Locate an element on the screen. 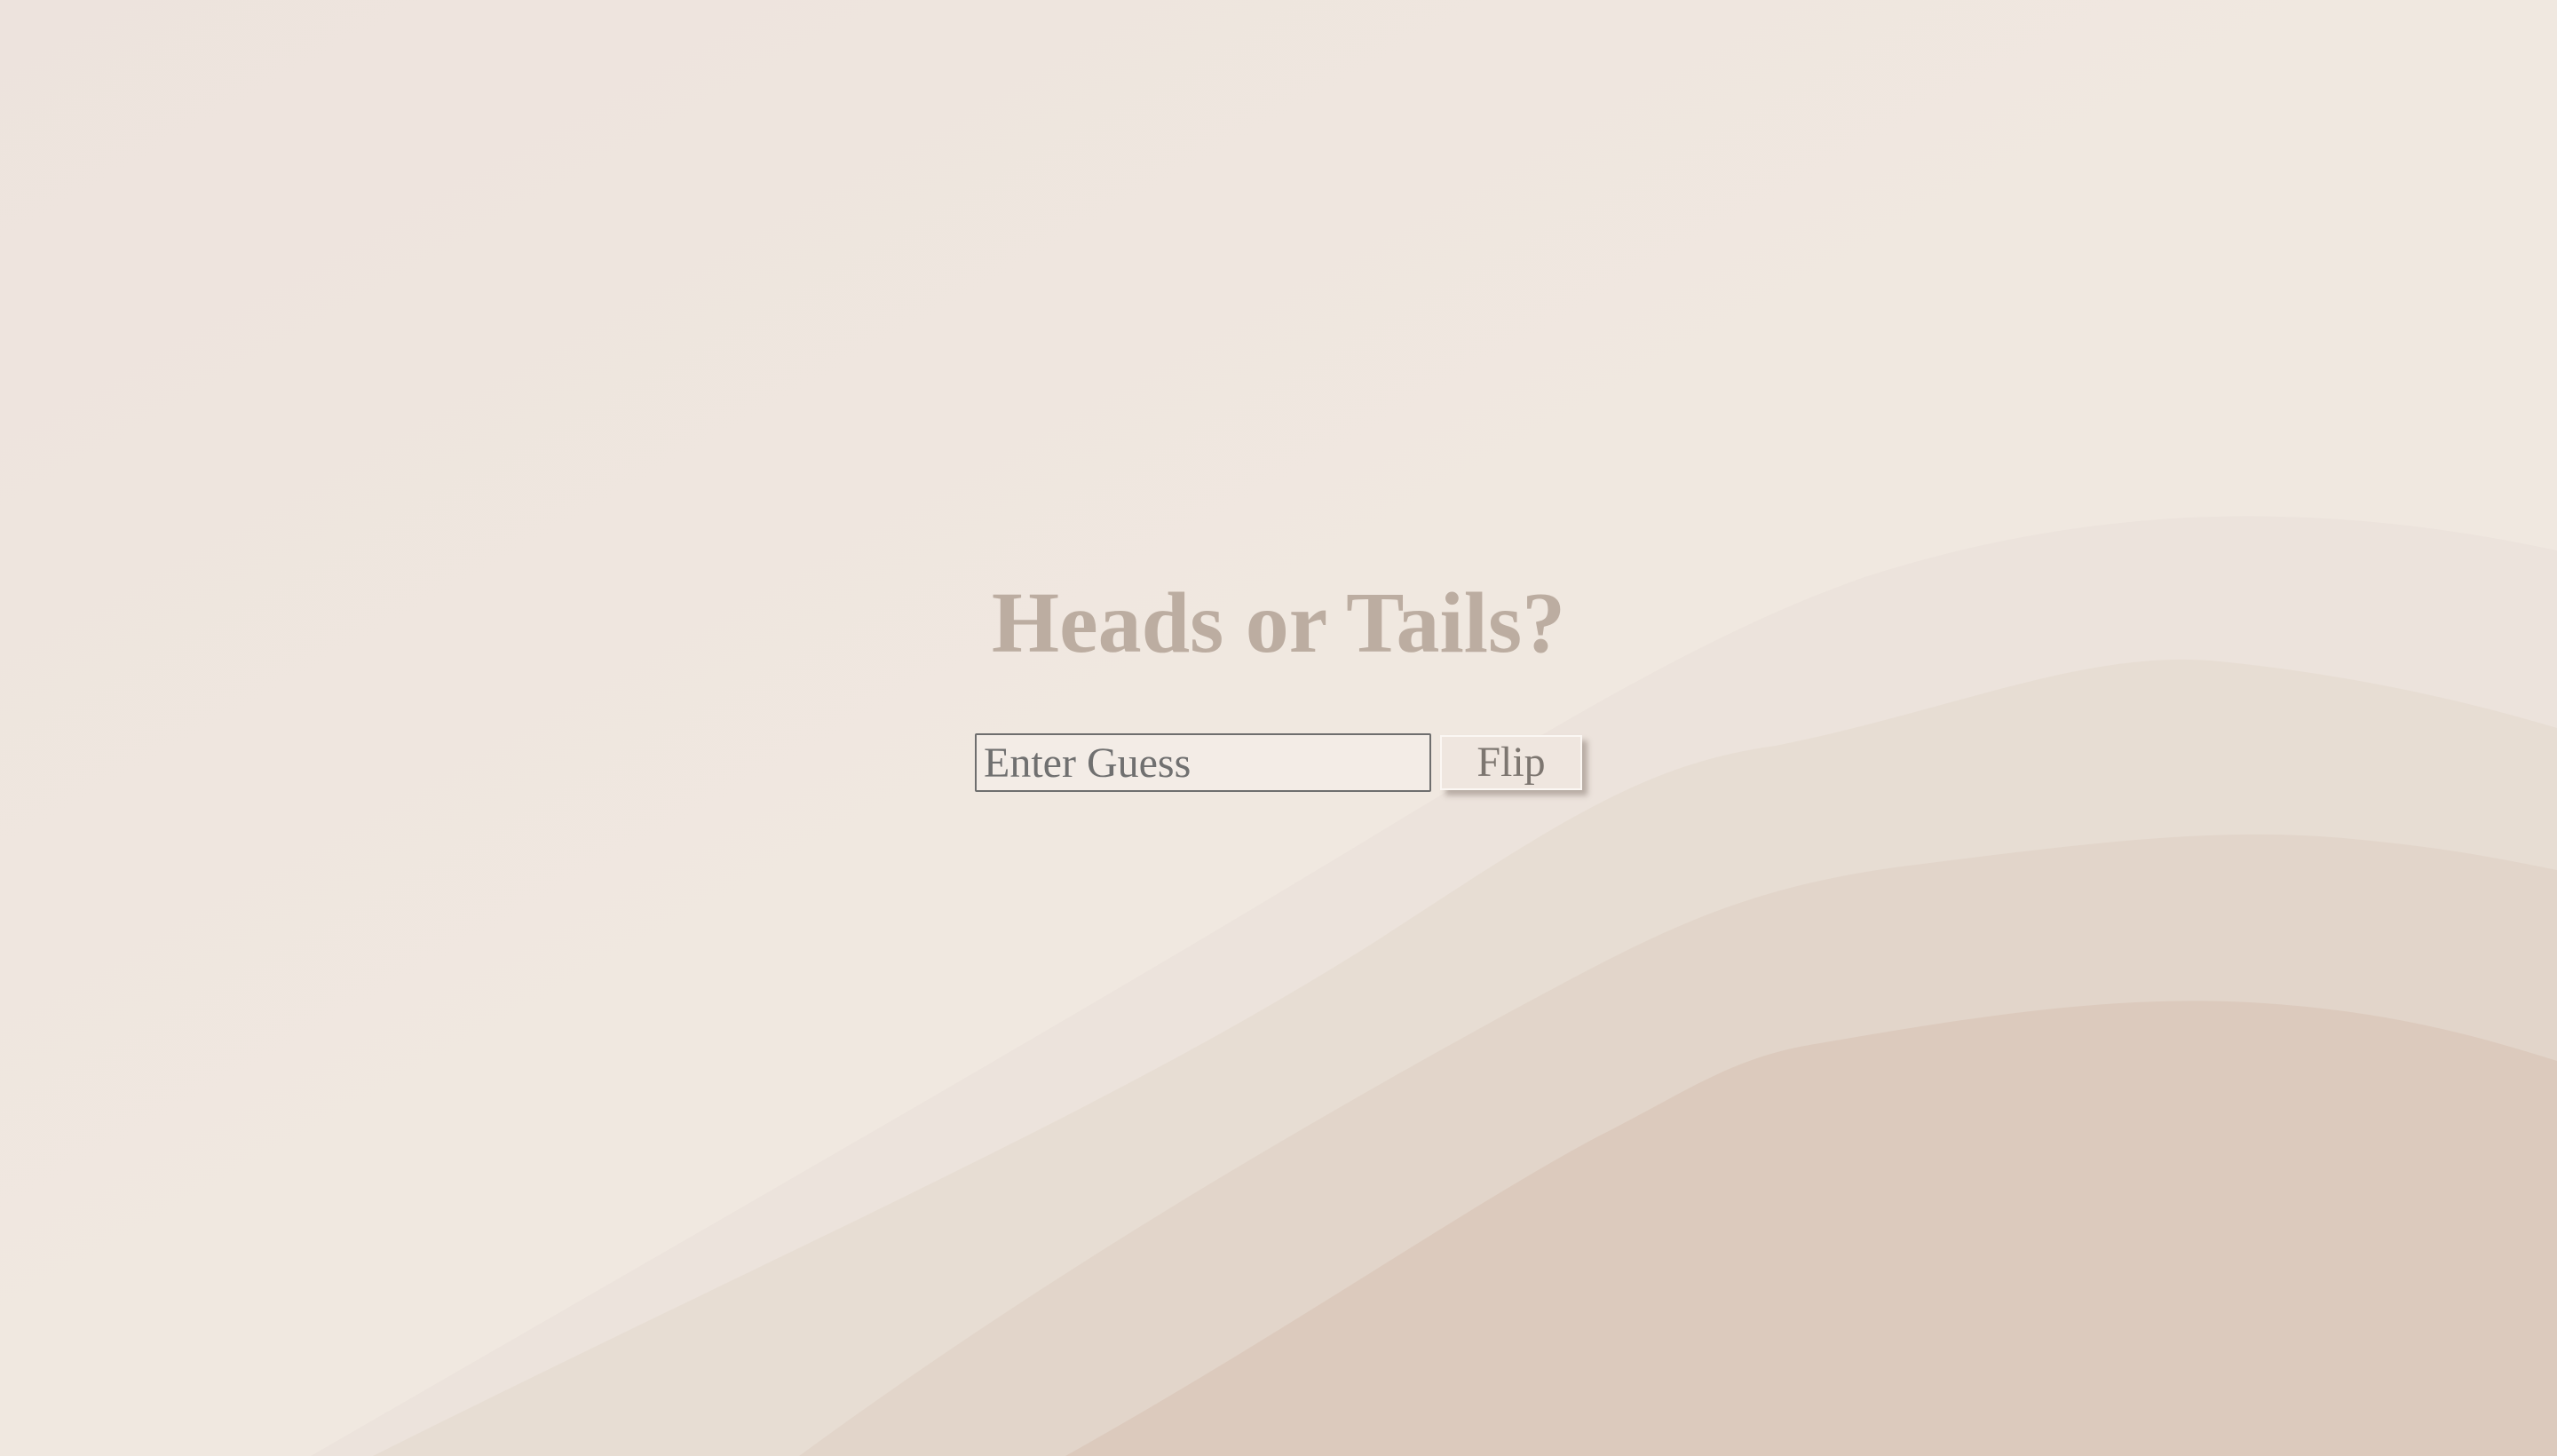 The width and height of the screenshot is (2557, 1456). page-title: Heads or Tails? is located at coordinates (1278, 623).